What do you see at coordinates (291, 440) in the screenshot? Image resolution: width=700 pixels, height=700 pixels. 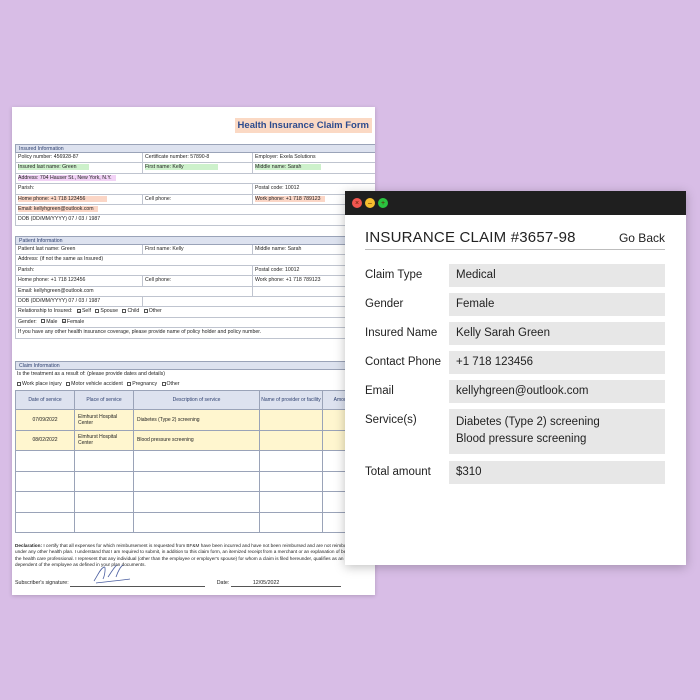 I see `row-provider` at bounding box center [291, 440].